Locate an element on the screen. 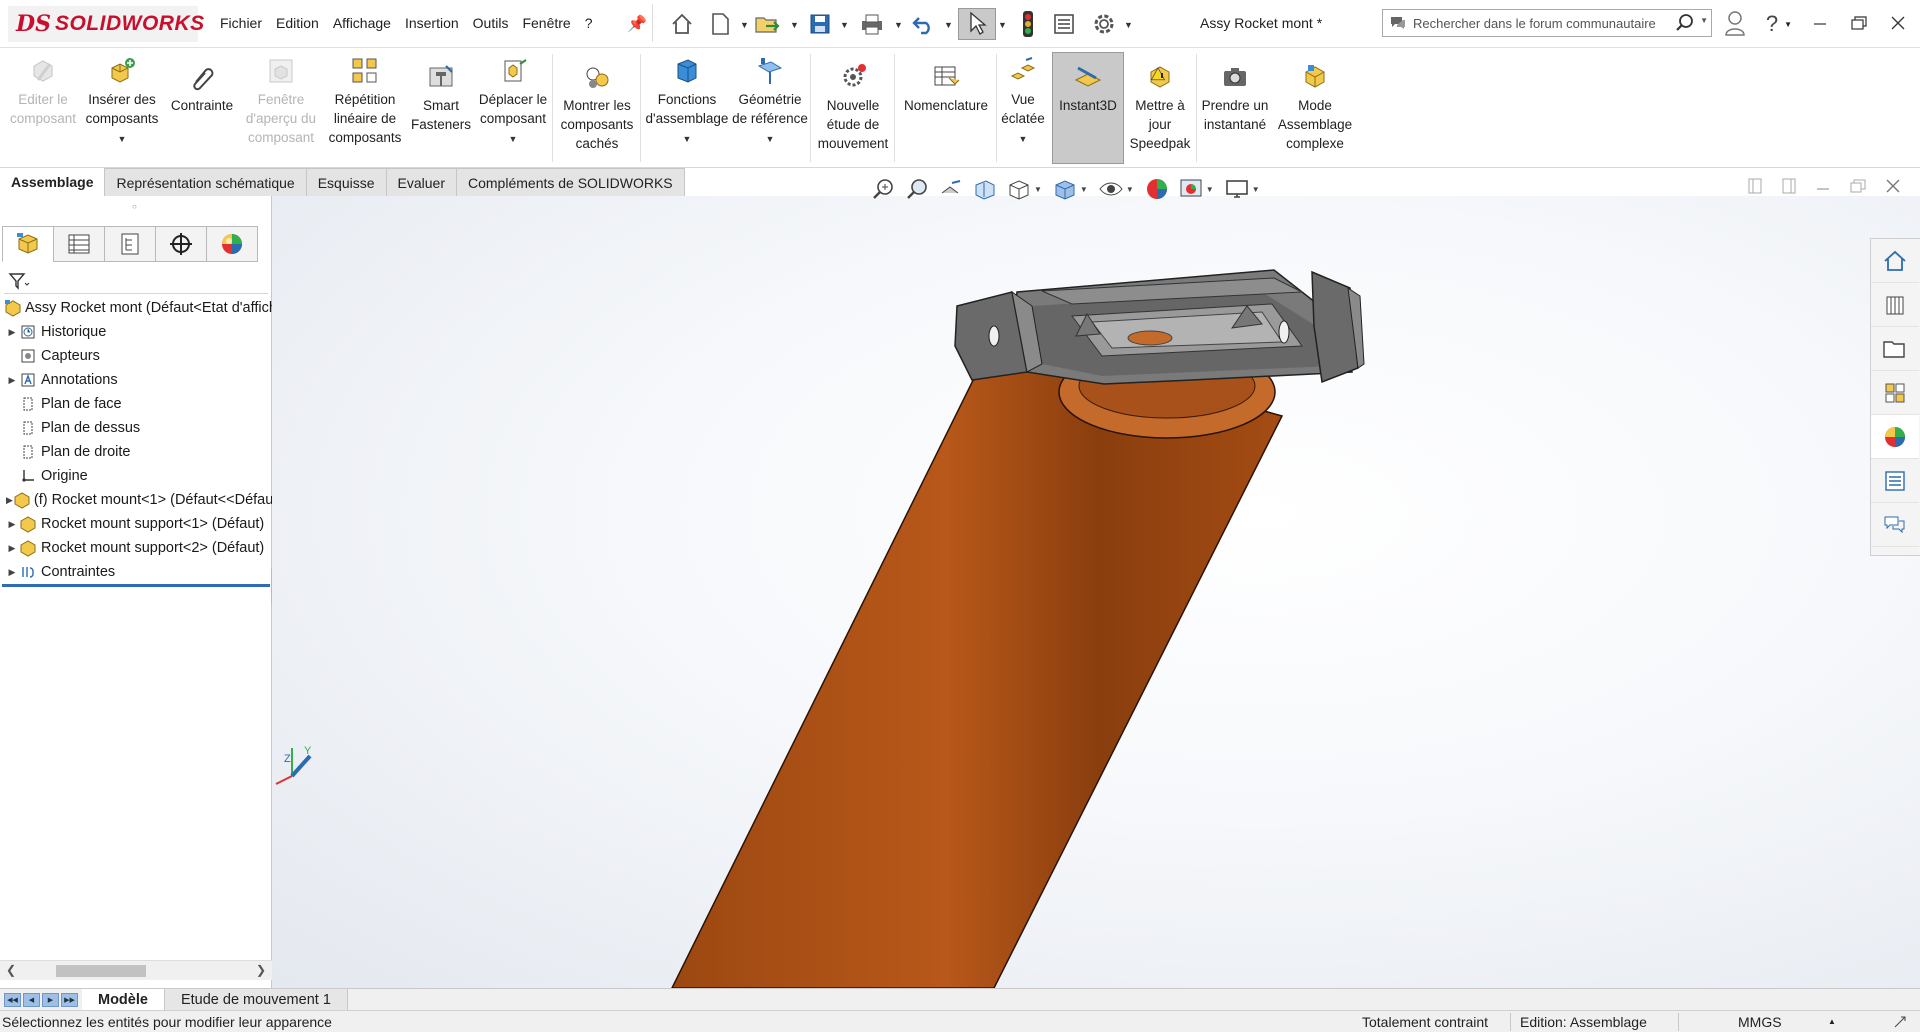 Image resolution: width=1920 pixels, height=1033 pixels. smart-fasteners-button: Smart Fasteners is located at coordinates (441, 98).